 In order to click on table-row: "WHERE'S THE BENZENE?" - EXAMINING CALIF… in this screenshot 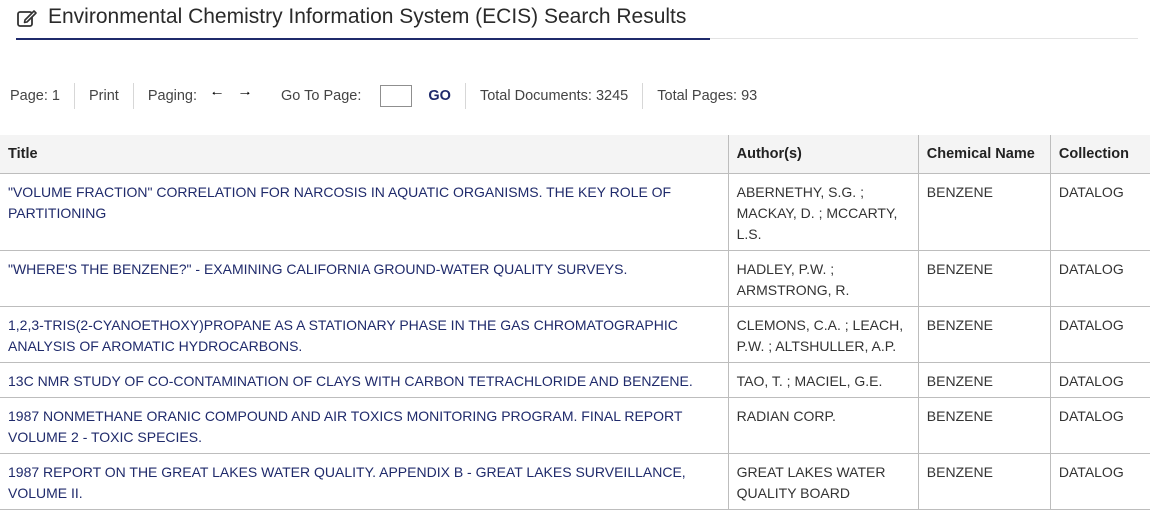, I will do `click(575, 278)`.